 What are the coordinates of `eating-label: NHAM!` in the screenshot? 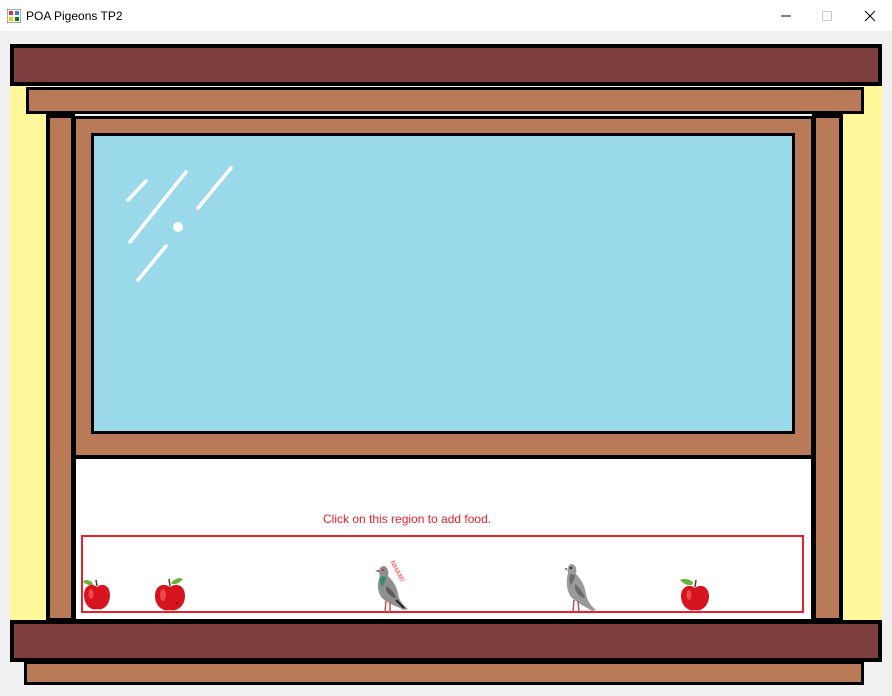 It's located at (396, 572).